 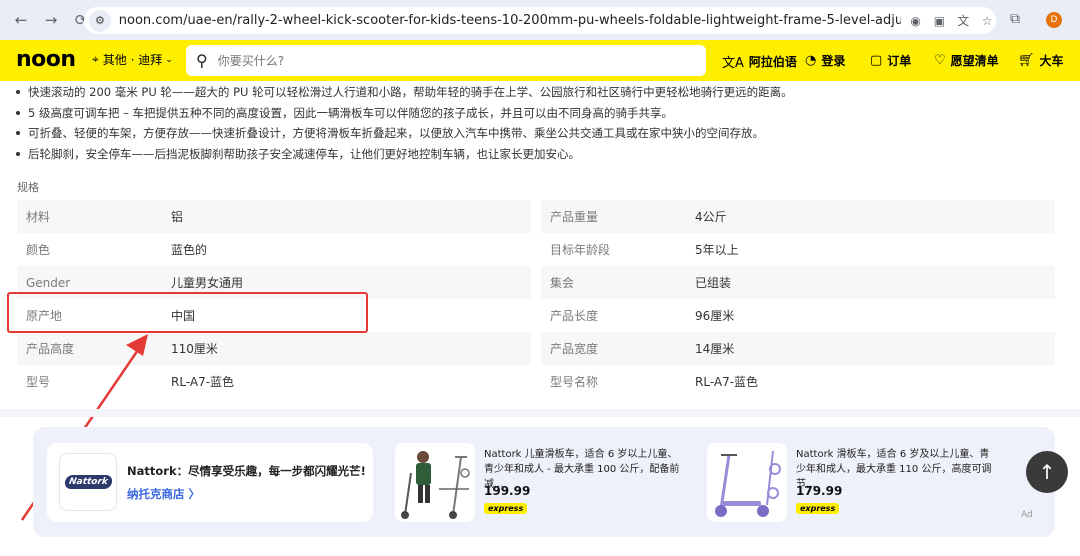 What do you see at coordinates (38, 382) in the screenshot?
I see `spec-key: 型号` at bounding box center [38, 382].